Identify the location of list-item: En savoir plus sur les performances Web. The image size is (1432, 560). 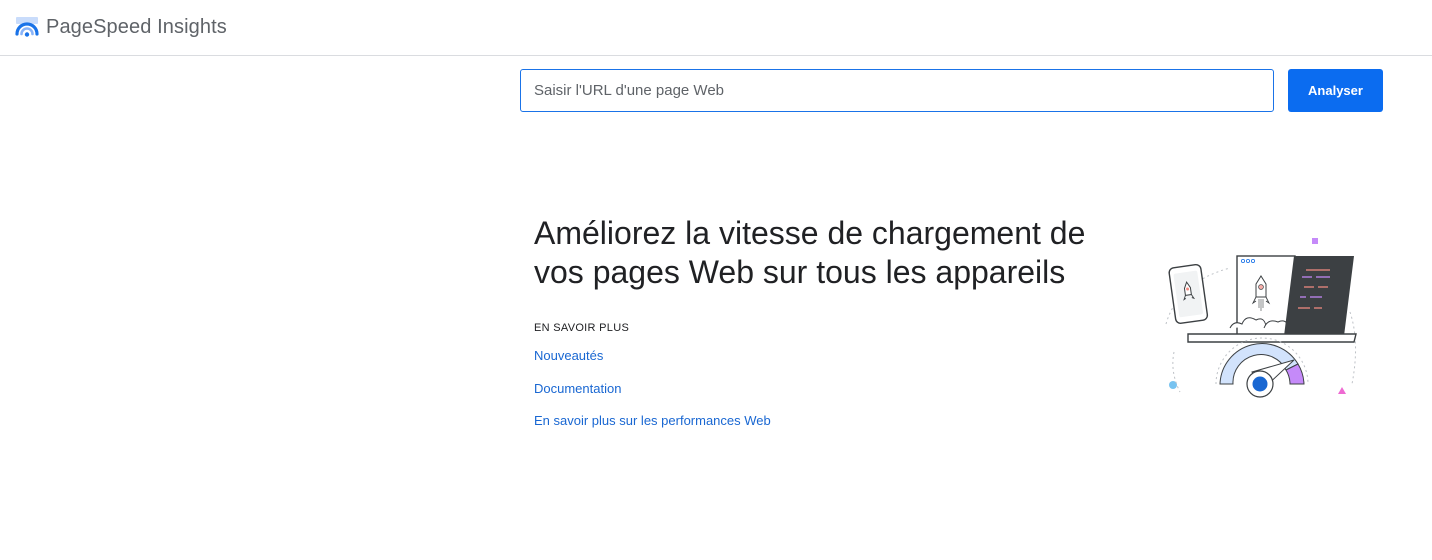
(652, 428).